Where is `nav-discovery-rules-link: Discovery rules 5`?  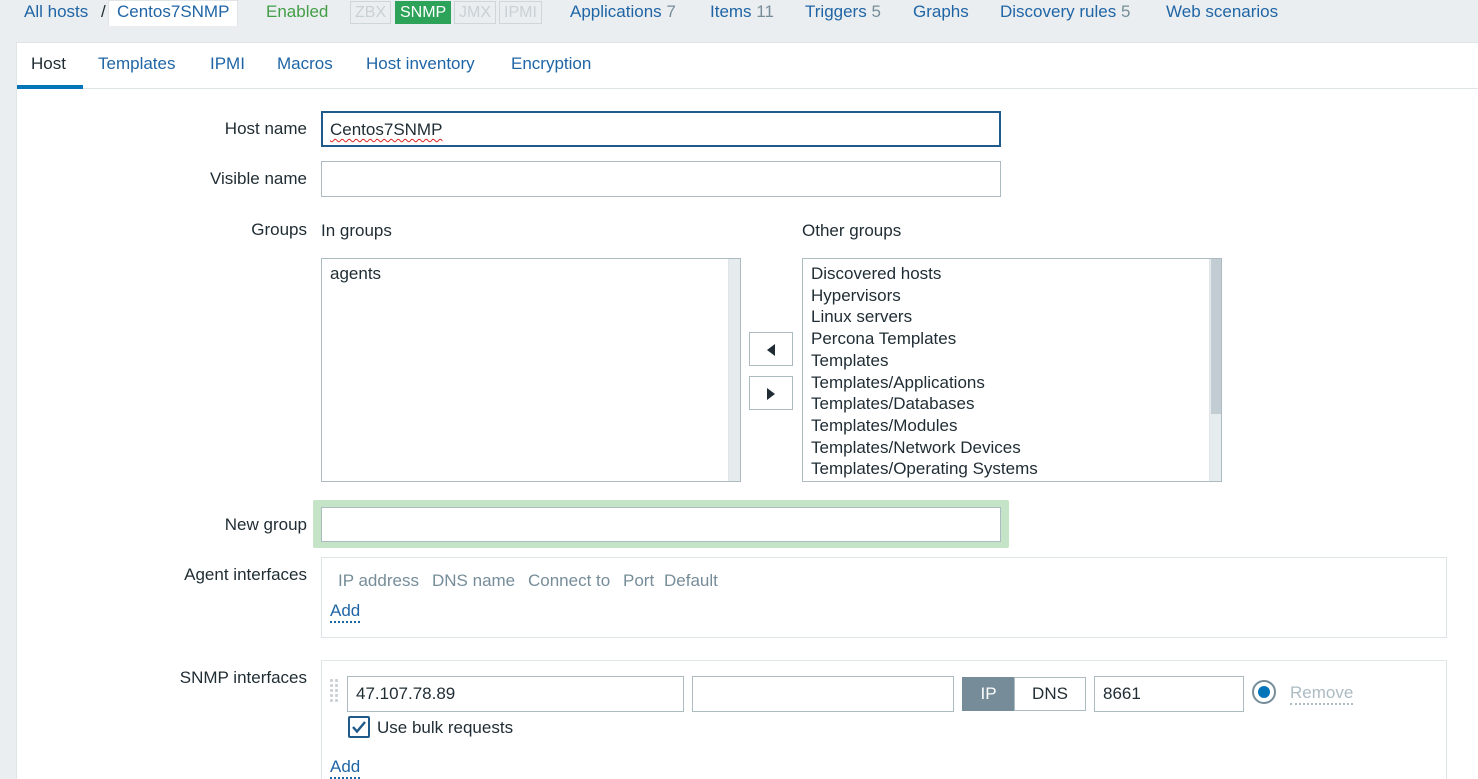 nav-discovery-rules-link: Discovery rules 5 is located at coordinates (1065, 12).